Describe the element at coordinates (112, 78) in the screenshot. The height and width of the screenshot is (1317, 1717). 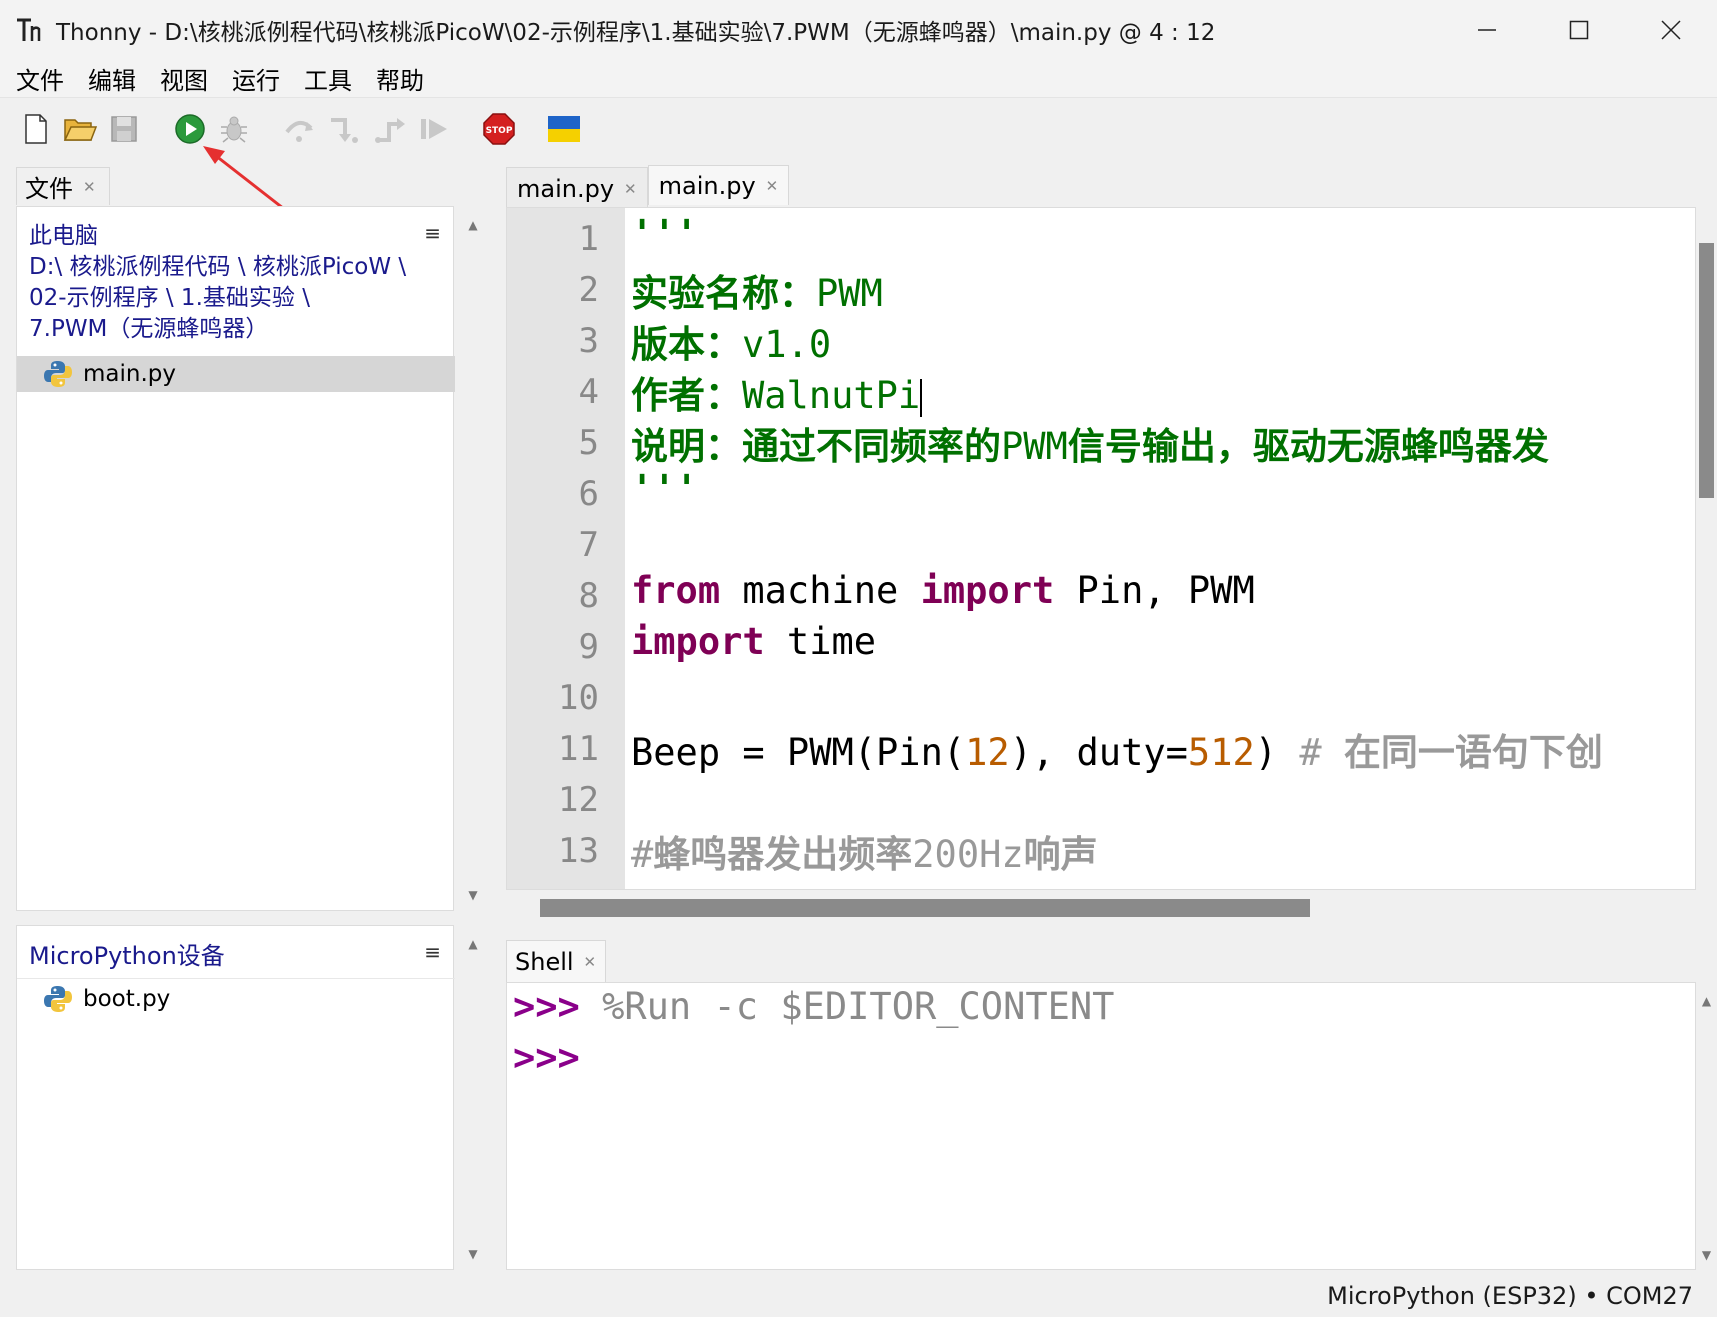
I see `menu-edit: 编辑` at that location.